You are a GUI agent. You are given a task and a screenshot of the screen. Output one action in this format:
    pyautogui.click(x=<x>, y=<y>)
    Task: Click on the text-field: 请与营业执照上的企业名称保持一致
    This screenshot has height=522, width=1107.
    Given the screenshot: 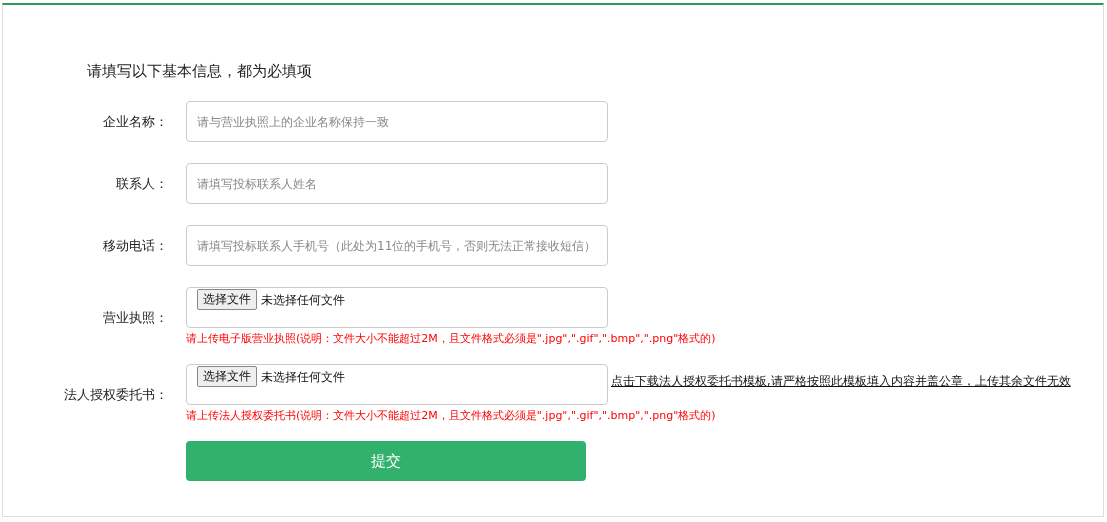 What is the action you would take?
    pyautogui.click(x=397, y=121)
    